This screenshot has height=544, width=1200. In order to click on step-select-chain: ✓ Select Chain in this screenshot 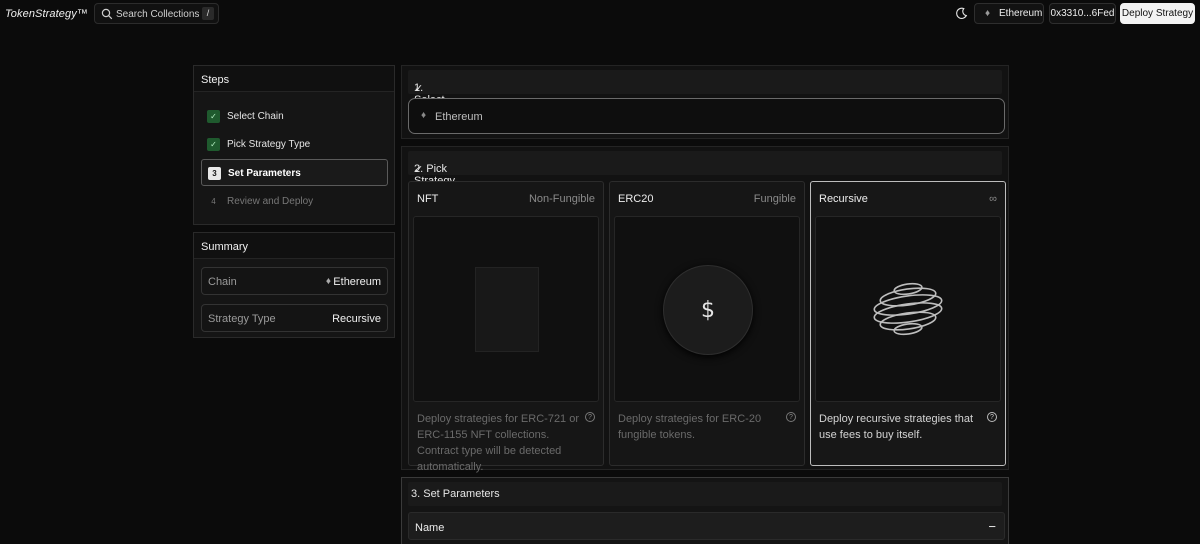, I will do `click(294, 116)`.